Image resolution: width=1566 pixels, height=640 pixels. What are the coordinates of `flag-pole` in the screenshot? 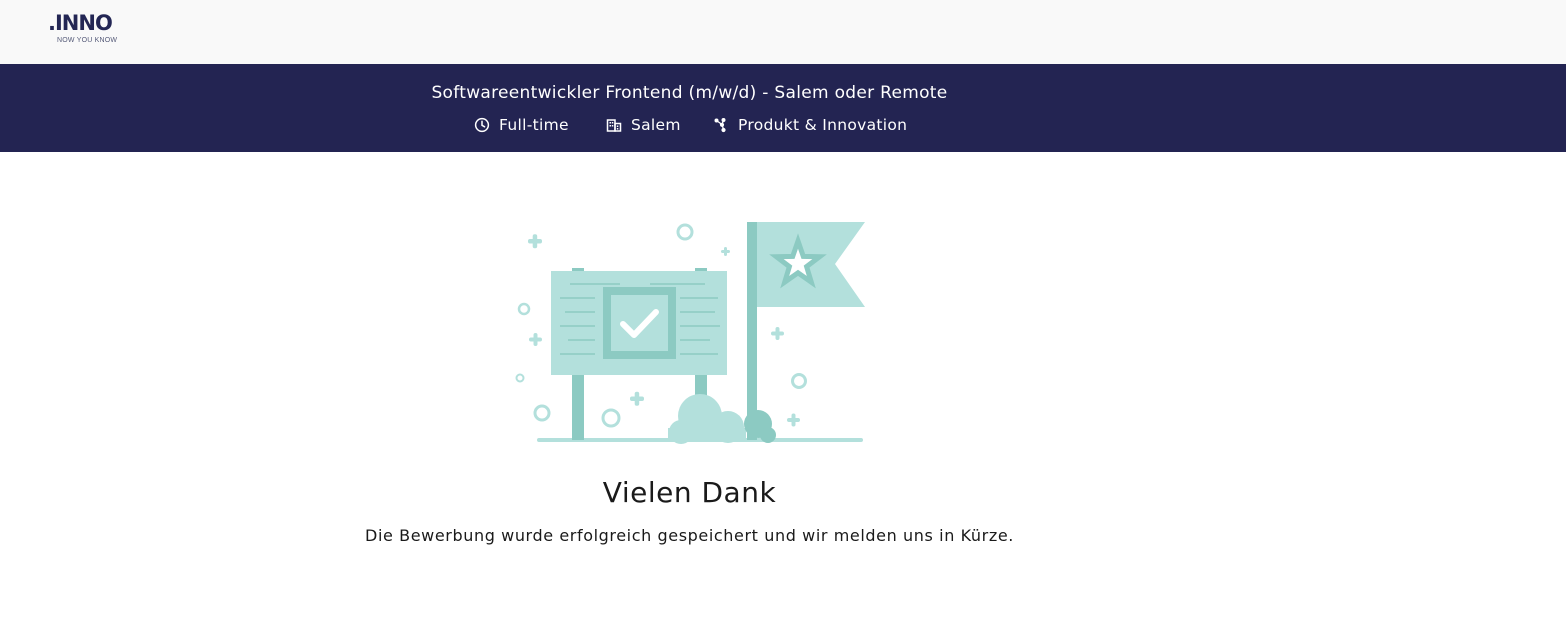 It's located at (752, 331).